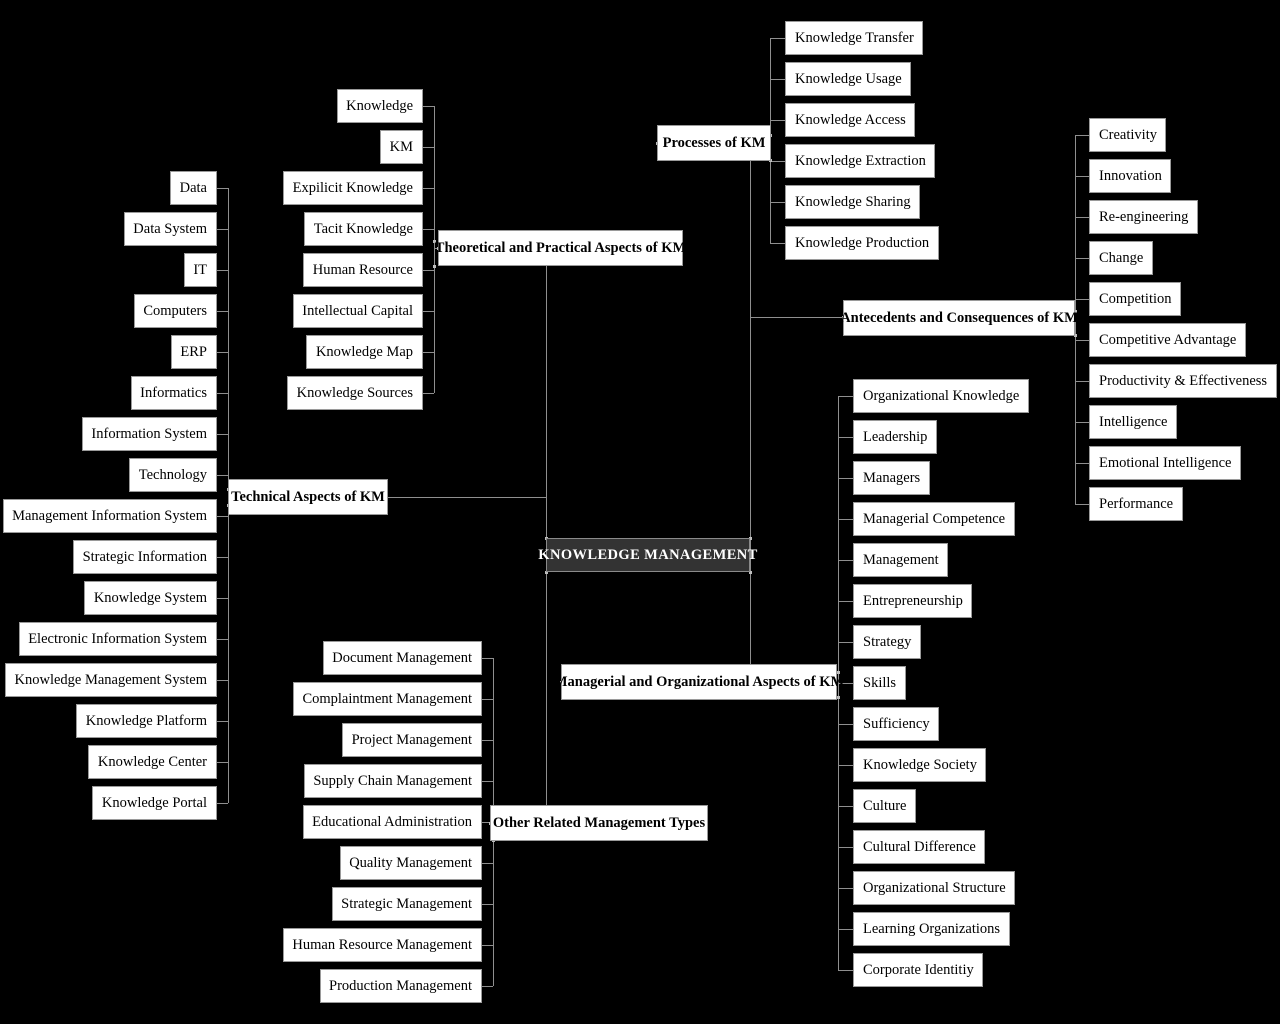  I want to click on leaf-node: Information System, so click(149, 434).